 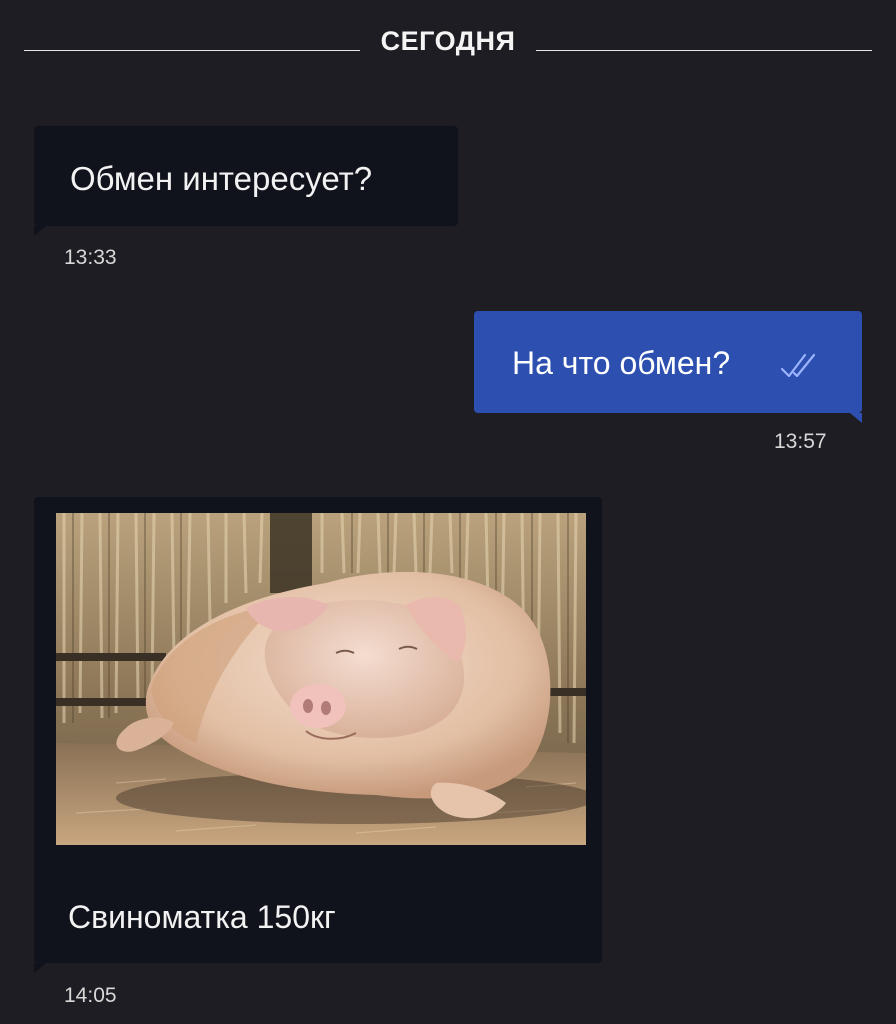 I want to click on incoming-message-bubble: Обмен интересует?, so click(x=246, y=181).